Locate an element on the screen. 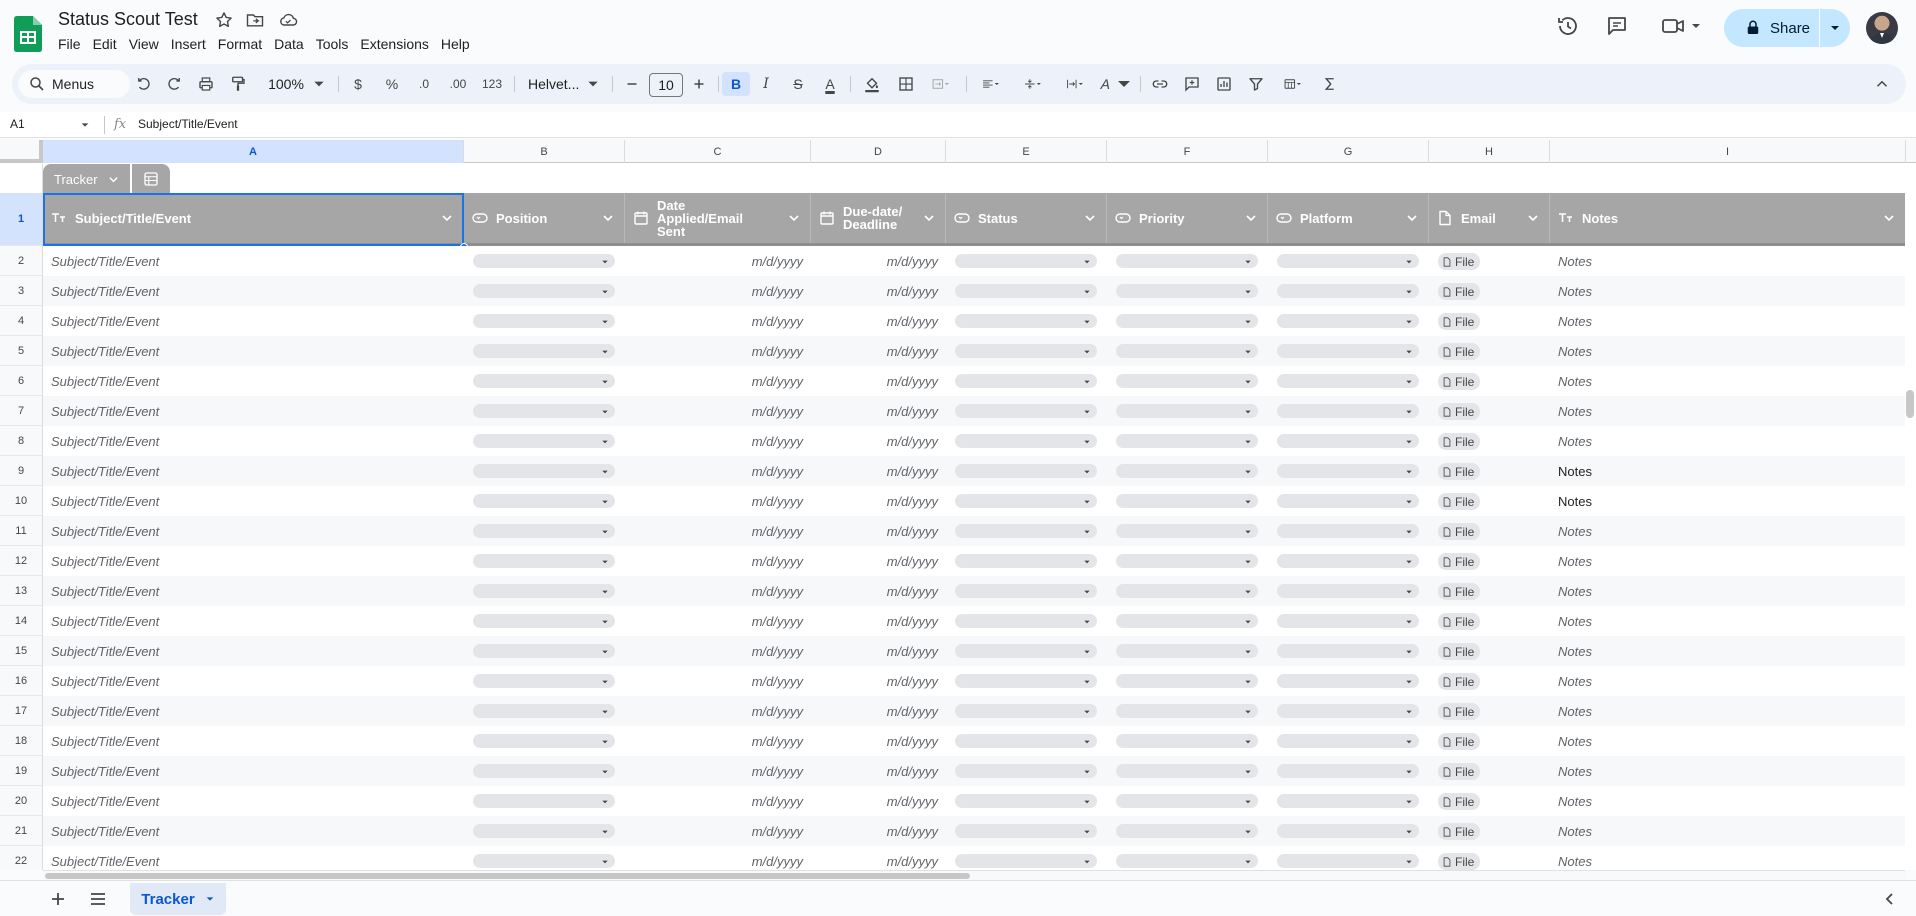 This screenshot has height=916, width=1916. font-size-decrease-icon is located at coordinates (632, 84).